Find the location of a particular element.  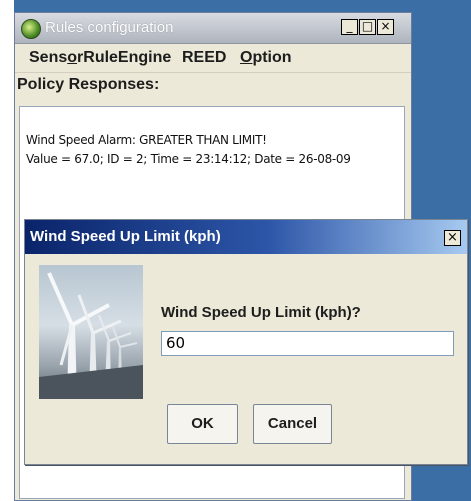

close-button: × is located at coordinates (385, 27).